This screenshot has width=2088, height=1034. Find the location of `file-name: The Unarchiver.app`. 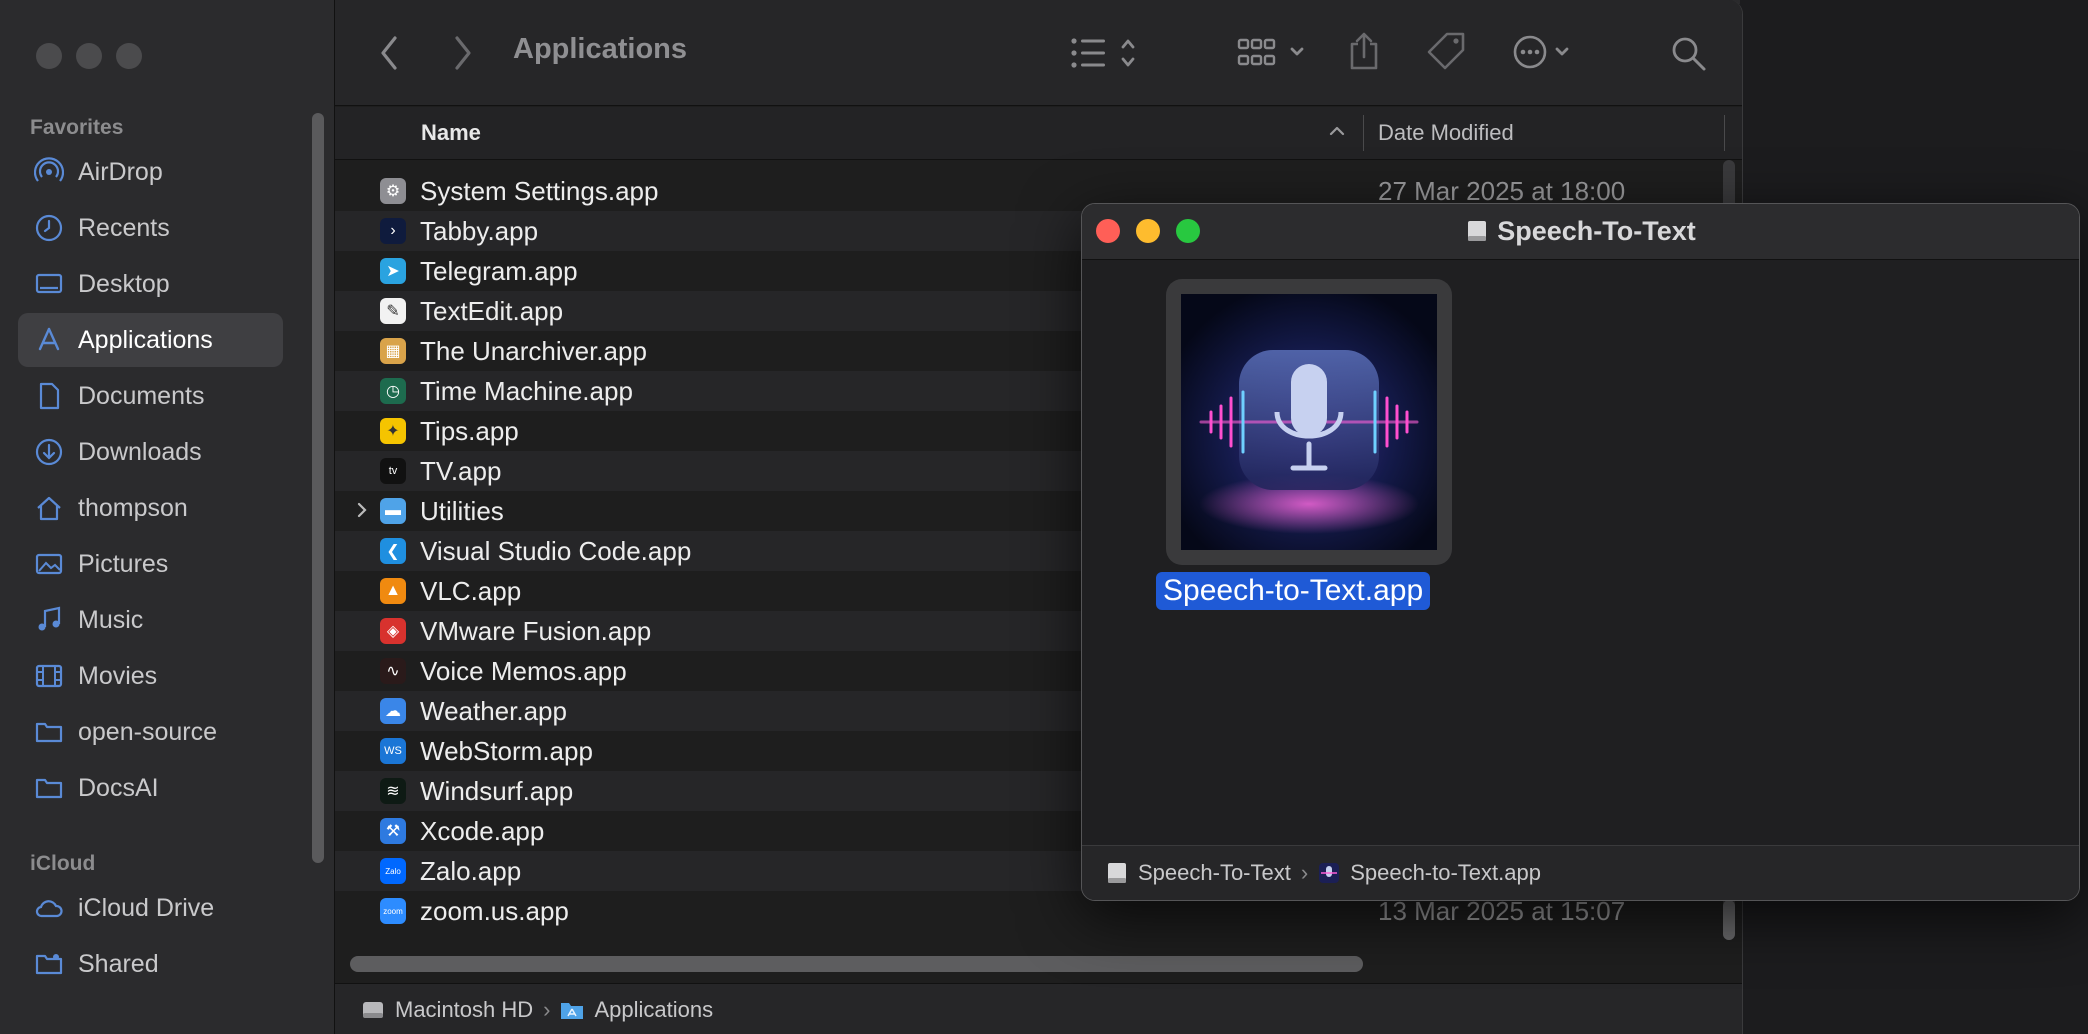

file-name: The Unarchiver.app is located at coordinates (533, 350).